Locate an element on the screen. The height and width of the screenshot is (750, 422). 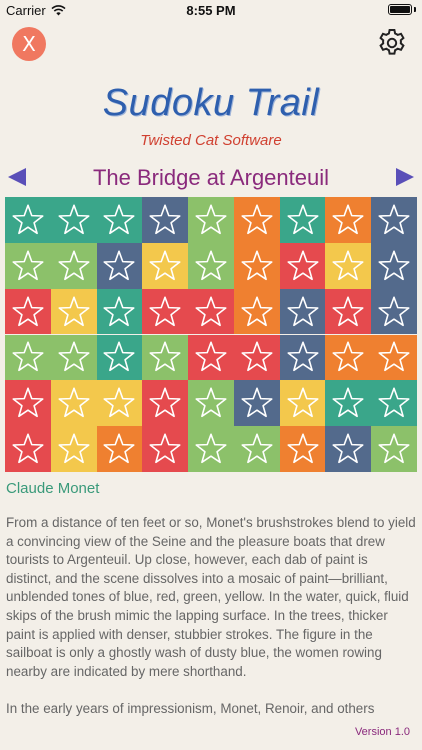
next-arrow-icon is located at coordinates (405, 177).